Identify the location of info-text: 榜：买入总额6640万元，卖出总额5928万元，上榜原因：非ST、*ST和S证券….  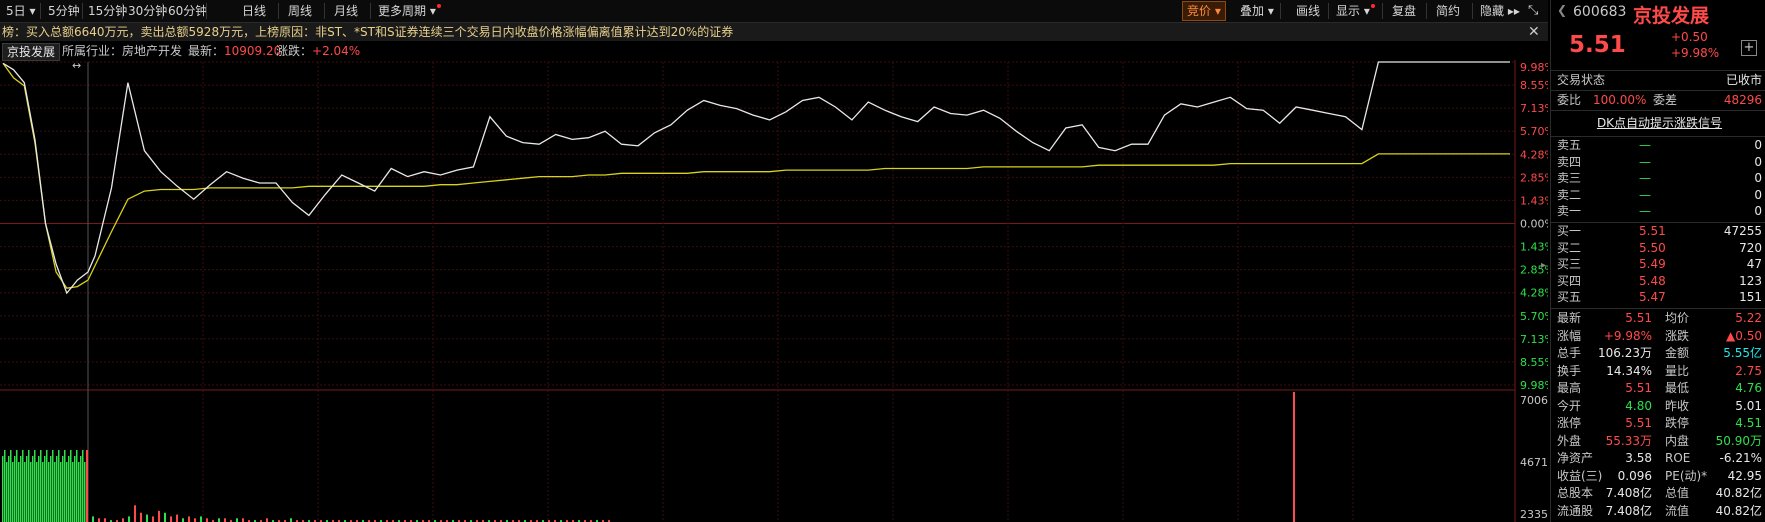
(368, 32).